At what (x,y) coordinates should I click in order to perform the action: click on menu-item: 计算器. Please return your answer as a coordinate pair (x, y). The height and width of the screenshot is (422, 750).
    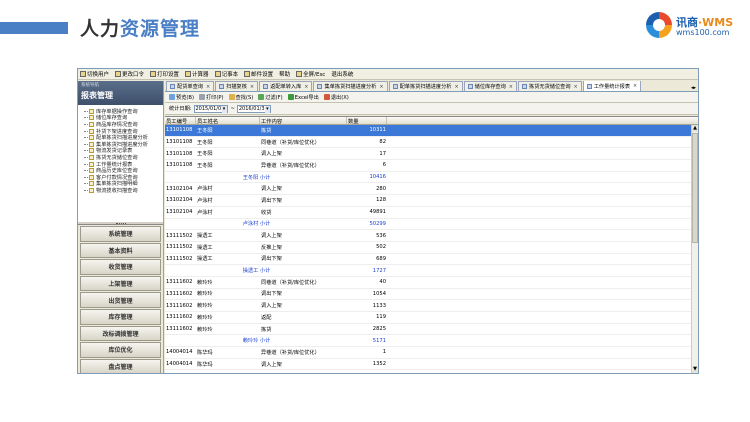
    Looking at the image, I should click on (197, 74).